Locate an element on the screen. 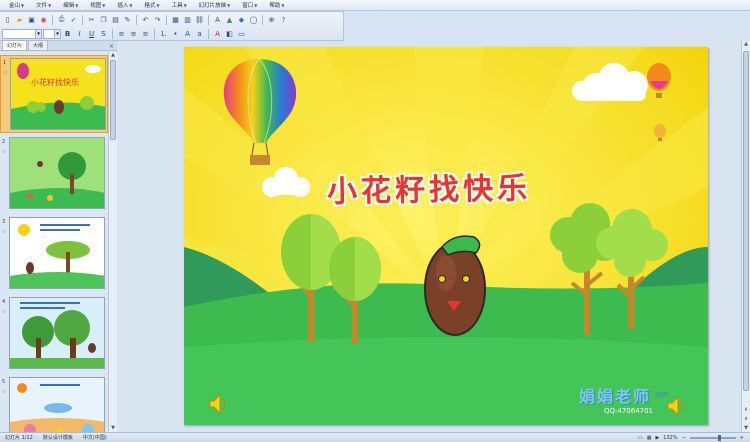 This screenshot has height=442, width=750. svg-text: 小花籽找快乐 is located at coordinates (55, 82).